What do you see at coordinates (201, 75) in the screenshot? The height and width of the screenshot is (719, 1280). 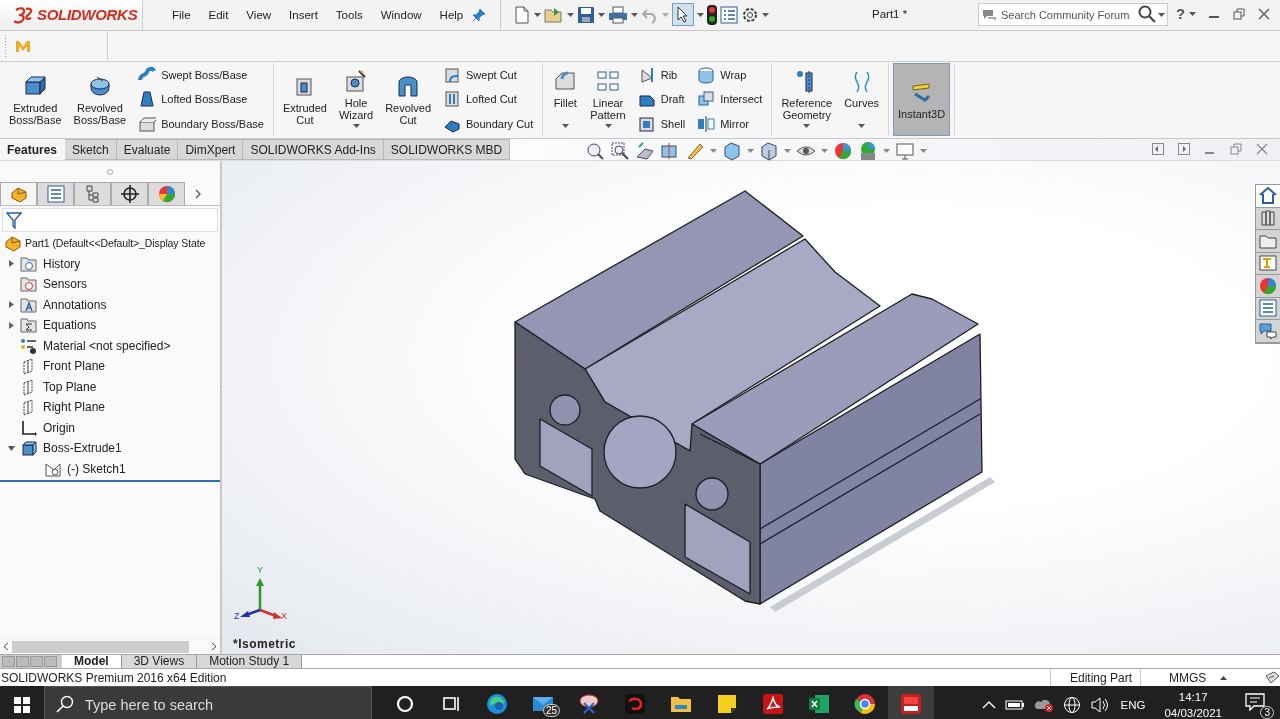 I see `ribbon-button: Swept Boss/Base` at bounding box center [201, 75].